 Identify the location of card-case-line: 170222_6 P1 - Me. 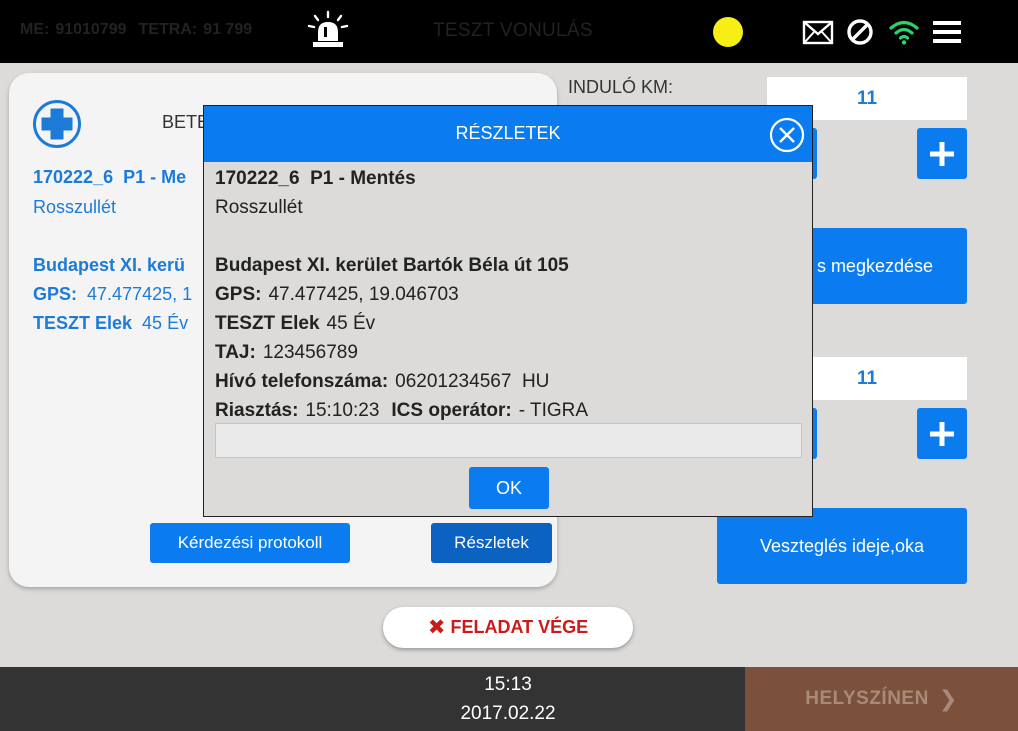
(109, 177).